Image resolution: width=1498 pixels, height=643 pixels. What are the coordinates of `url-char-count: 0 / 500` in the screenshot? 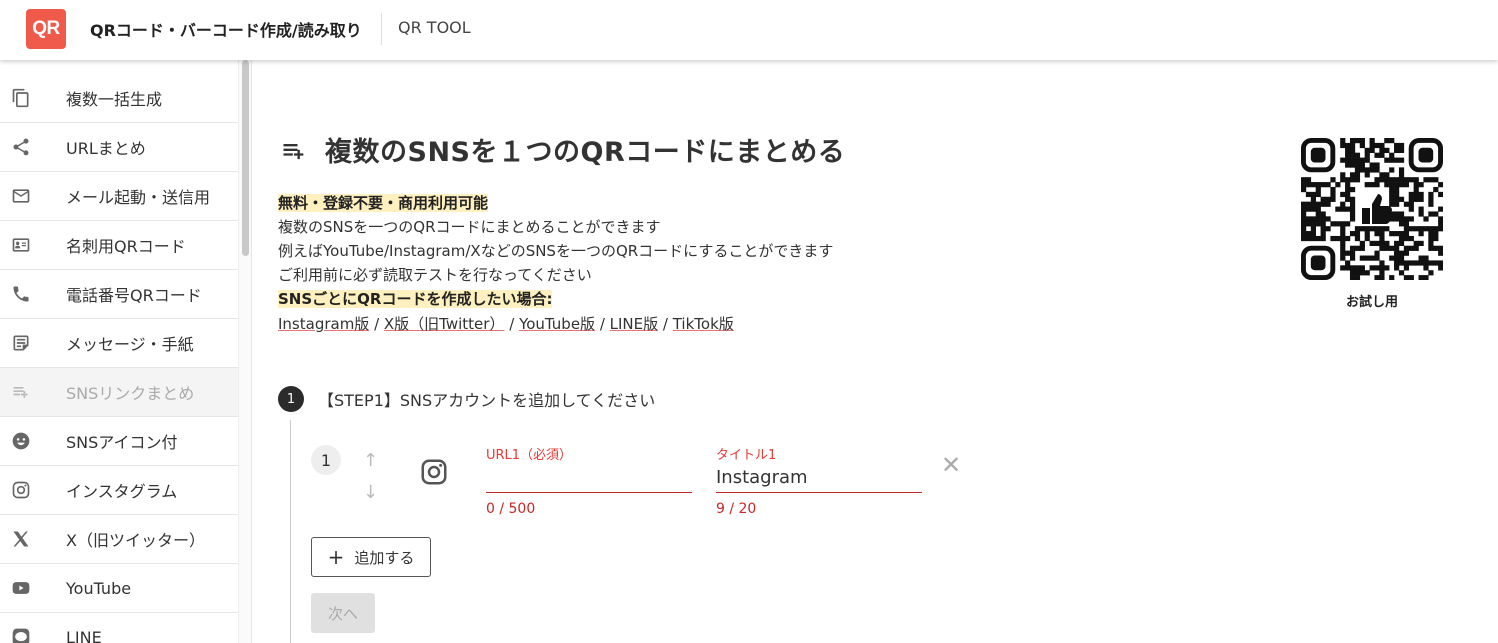 It's located at (511, 509).